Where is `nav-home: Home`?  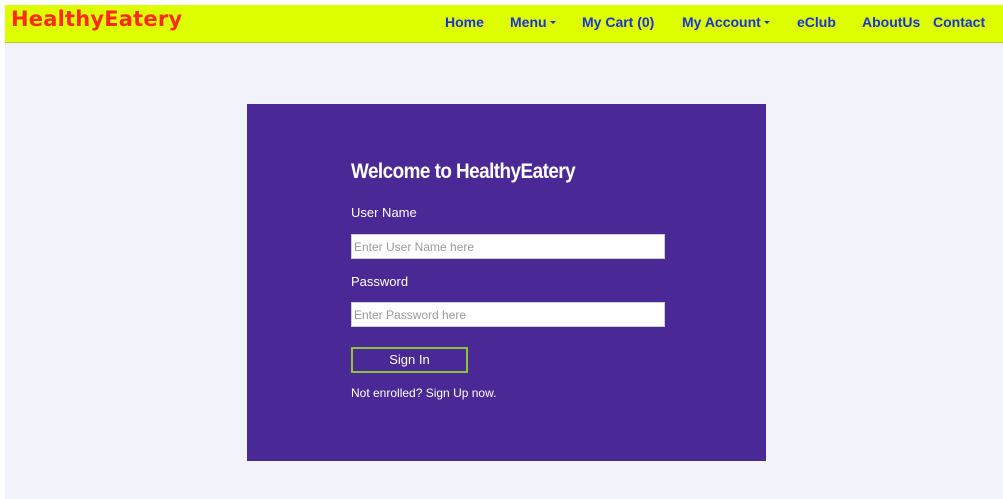
nav-home: Home is located at coordinates (464, 22).